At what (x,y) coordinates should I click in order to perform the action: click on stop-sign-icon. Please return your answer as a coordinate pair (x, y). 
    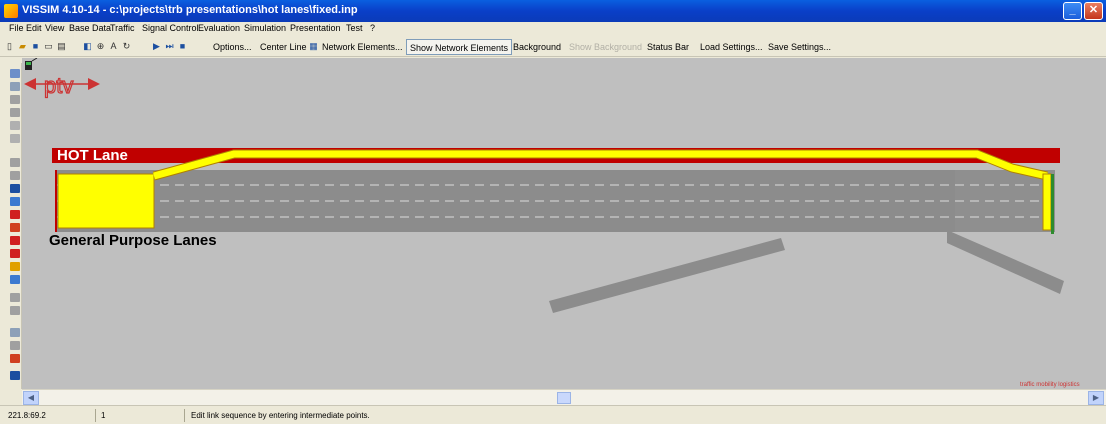
    Looking at the image, I should click on (15, 188).